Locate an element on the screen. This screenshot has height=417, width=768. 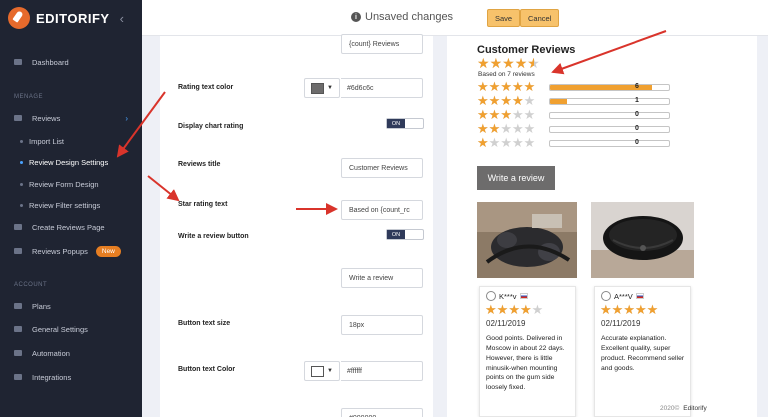
sidebar-item-general-settings: General Settings is located at coordinates (71, 329).